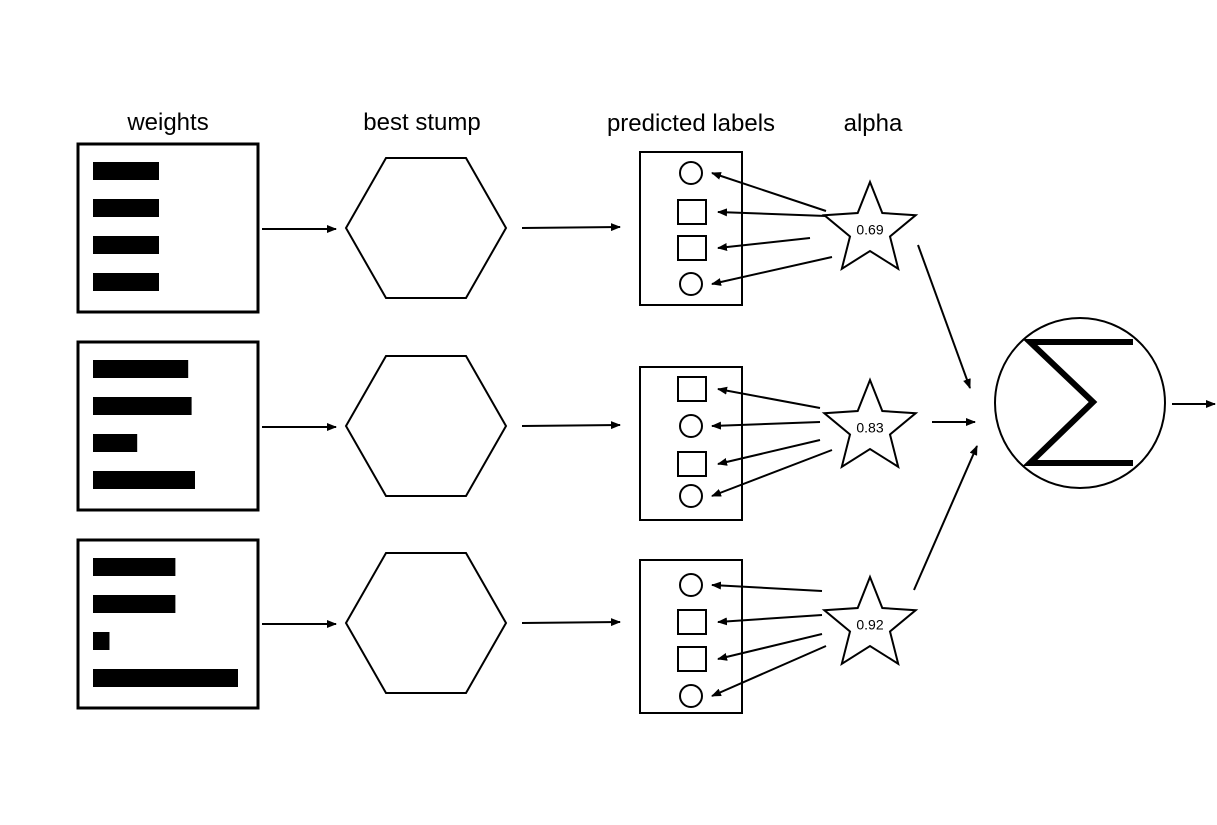 The image size is (1217, 825). What do you see at coordinates (421, 122) in the screenshot?
I see `header-best-stump: best stump` at bounding box center [421, 122].